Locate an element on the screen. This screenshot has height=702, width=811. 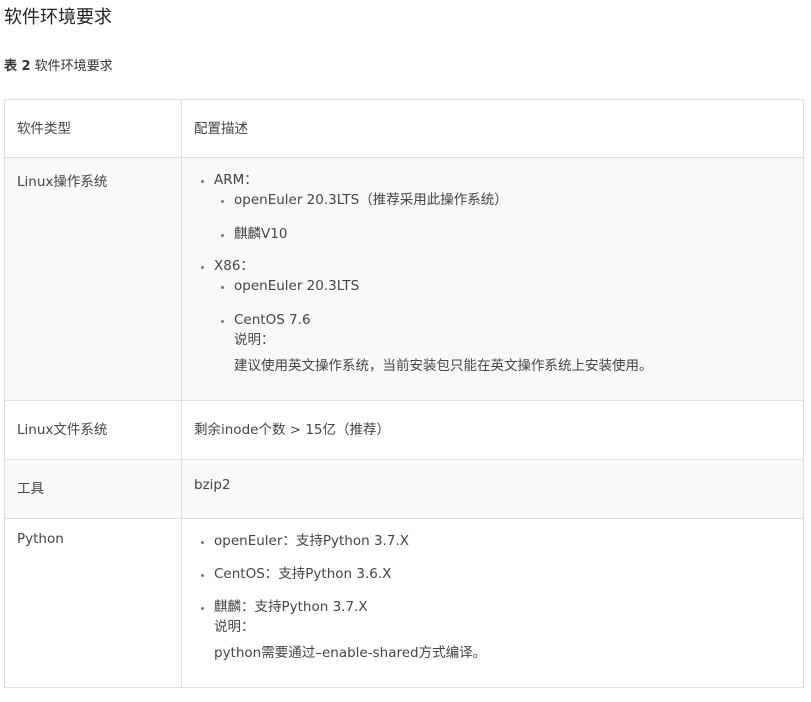
centos-label: CentOS 7.6 is located at coordinates (272, 320).